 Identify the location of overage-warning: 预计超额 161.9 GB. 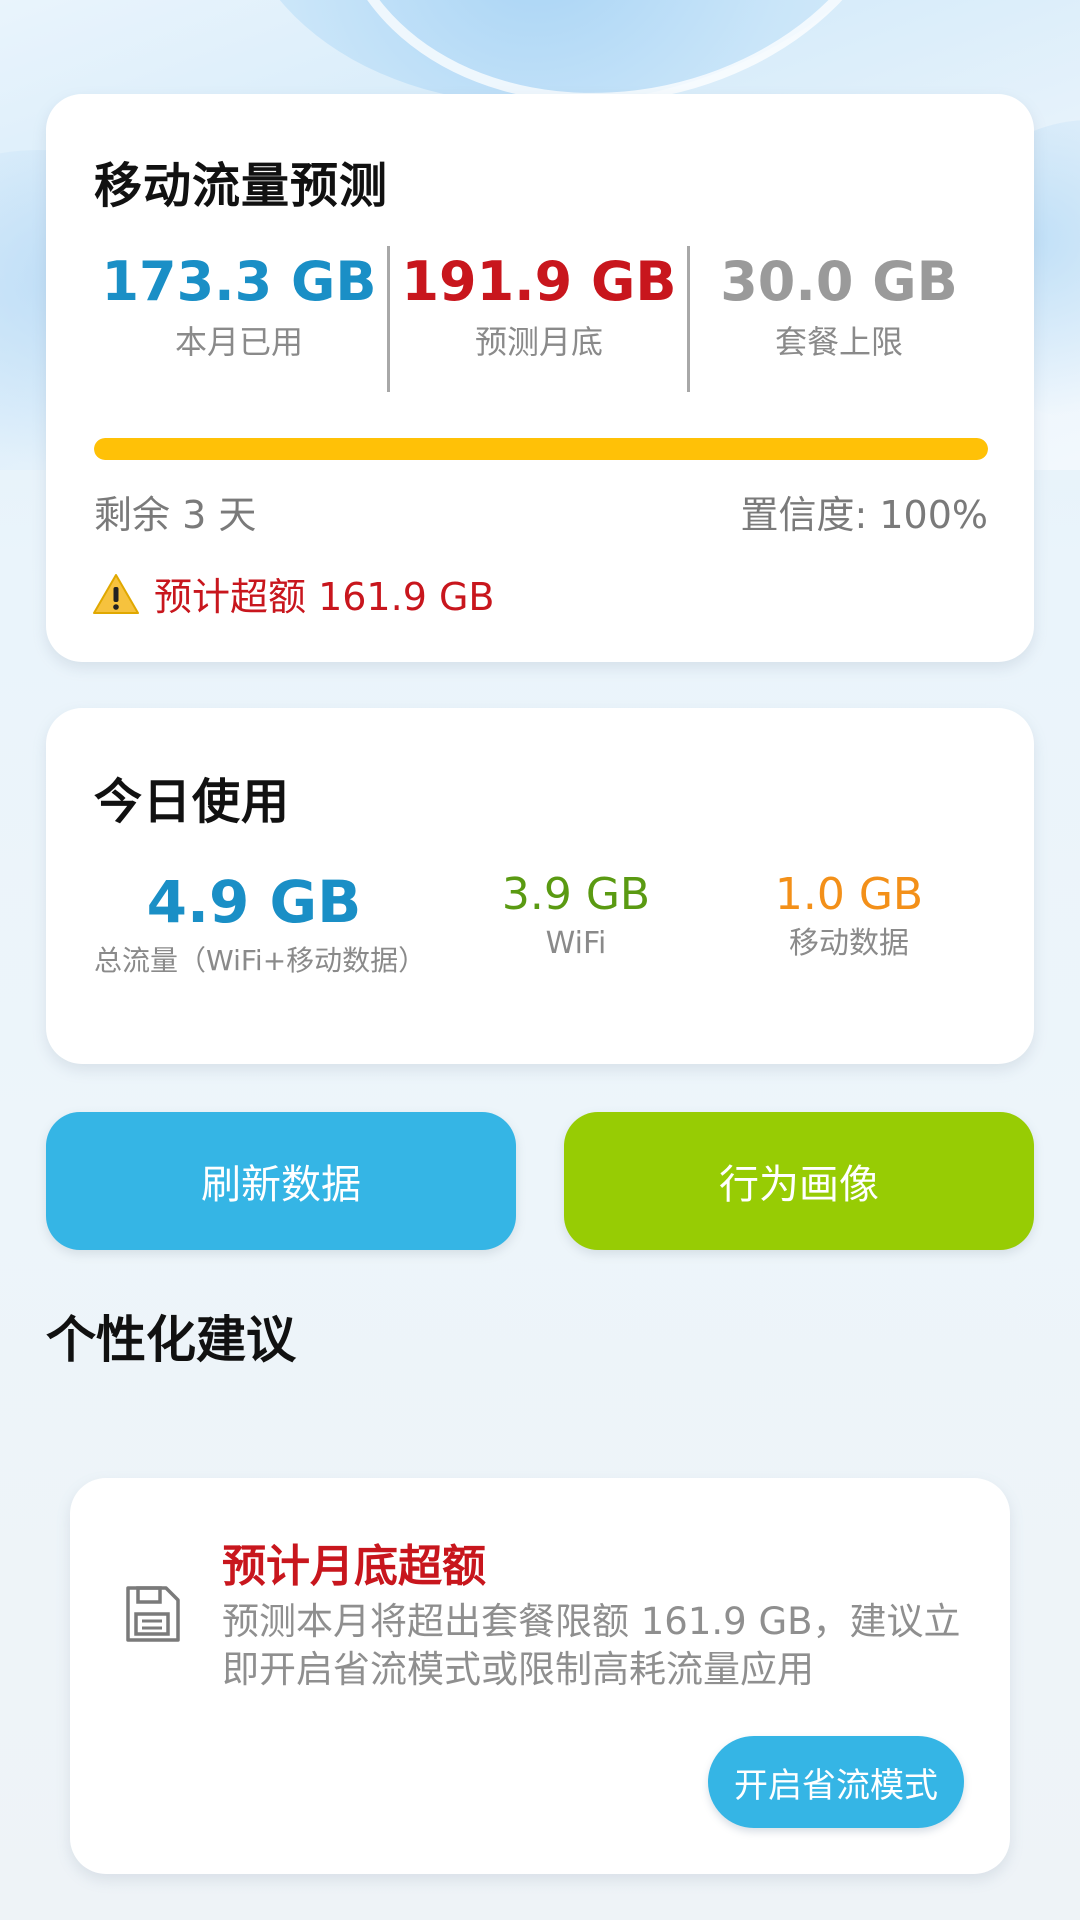
(293, 593).